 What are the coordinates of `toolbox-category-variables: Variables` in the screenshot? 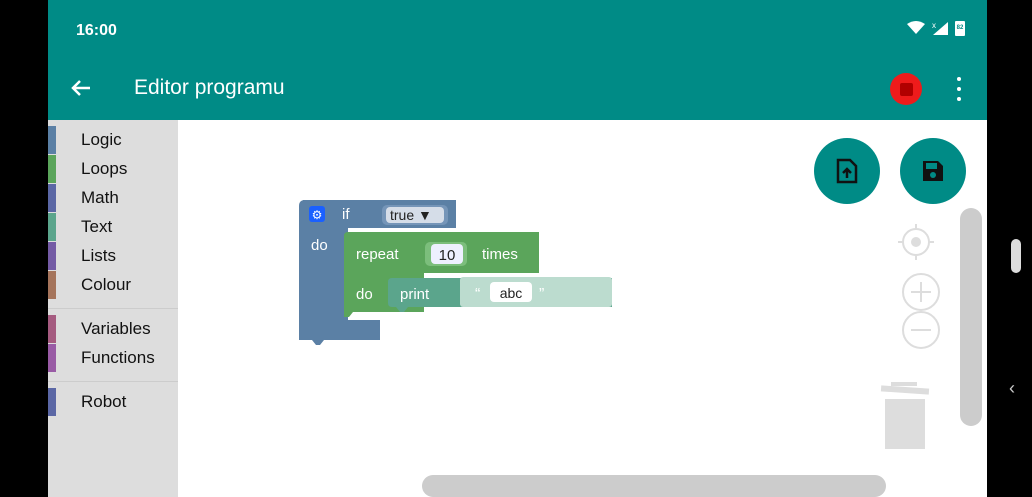 It's located at (113, 329).